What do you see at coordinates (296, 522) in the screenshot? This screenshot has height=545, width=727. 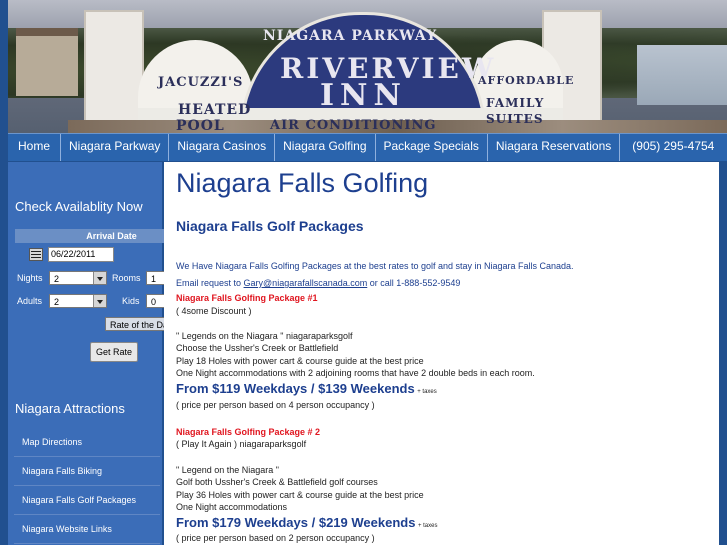 I see `package-2-price: From $179 Weekdays / $219 Weekends` at bounding box center [296, 522].